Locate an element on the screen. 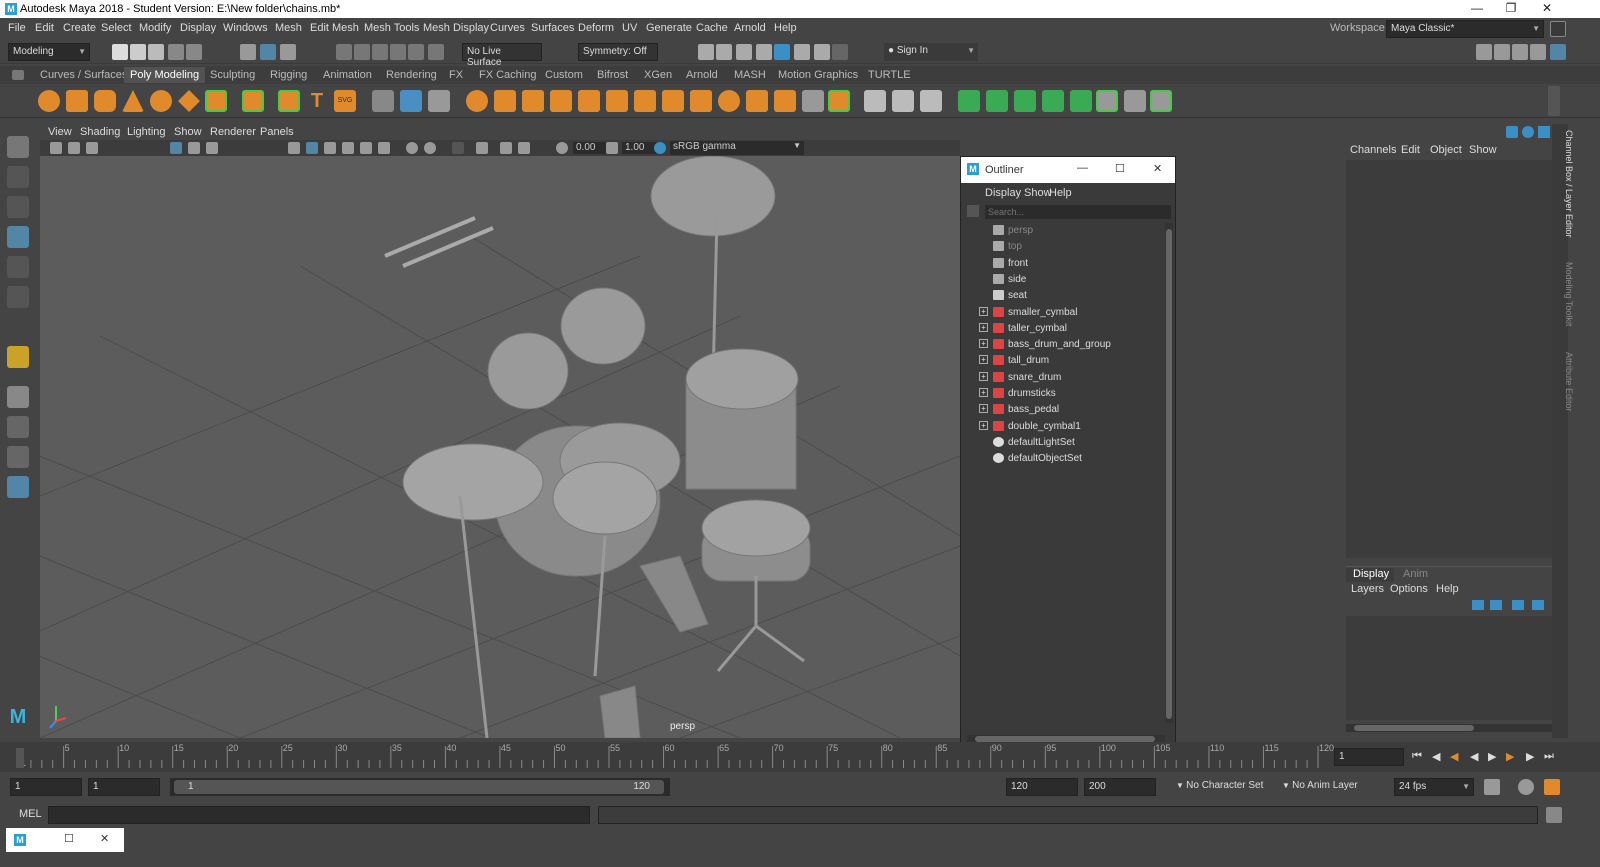  render-region-icon is located at coordinates (802, 52).